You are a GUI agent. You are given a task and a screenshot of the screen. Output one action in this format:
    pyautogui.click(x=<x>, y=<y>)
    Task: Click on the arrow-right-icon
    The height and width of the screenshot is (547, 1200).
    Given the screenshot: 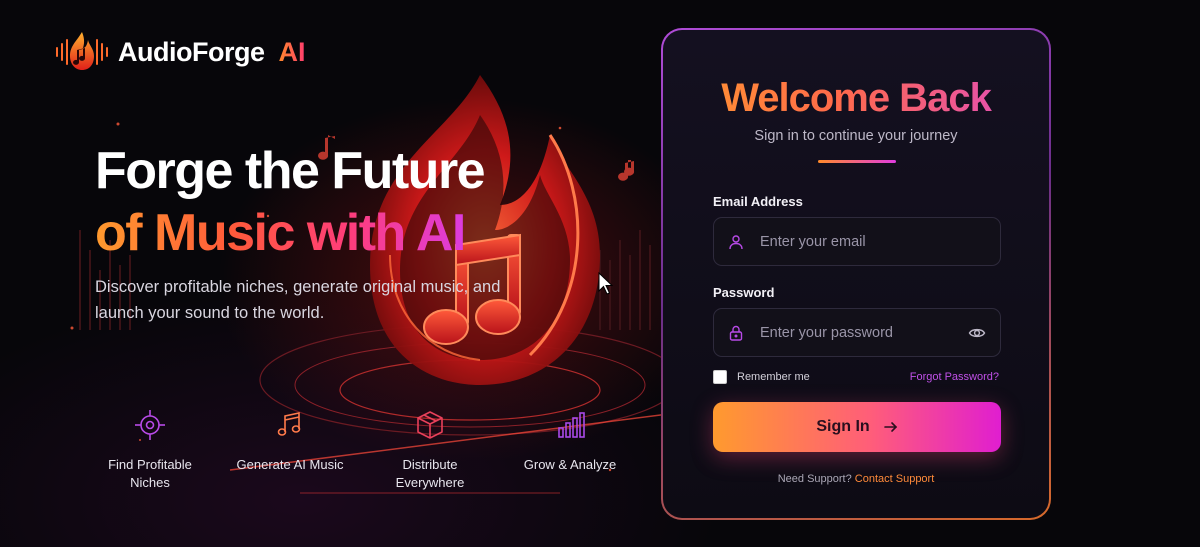 What is the action you would take?
    pyautogui.click(x=890, y=427)
    